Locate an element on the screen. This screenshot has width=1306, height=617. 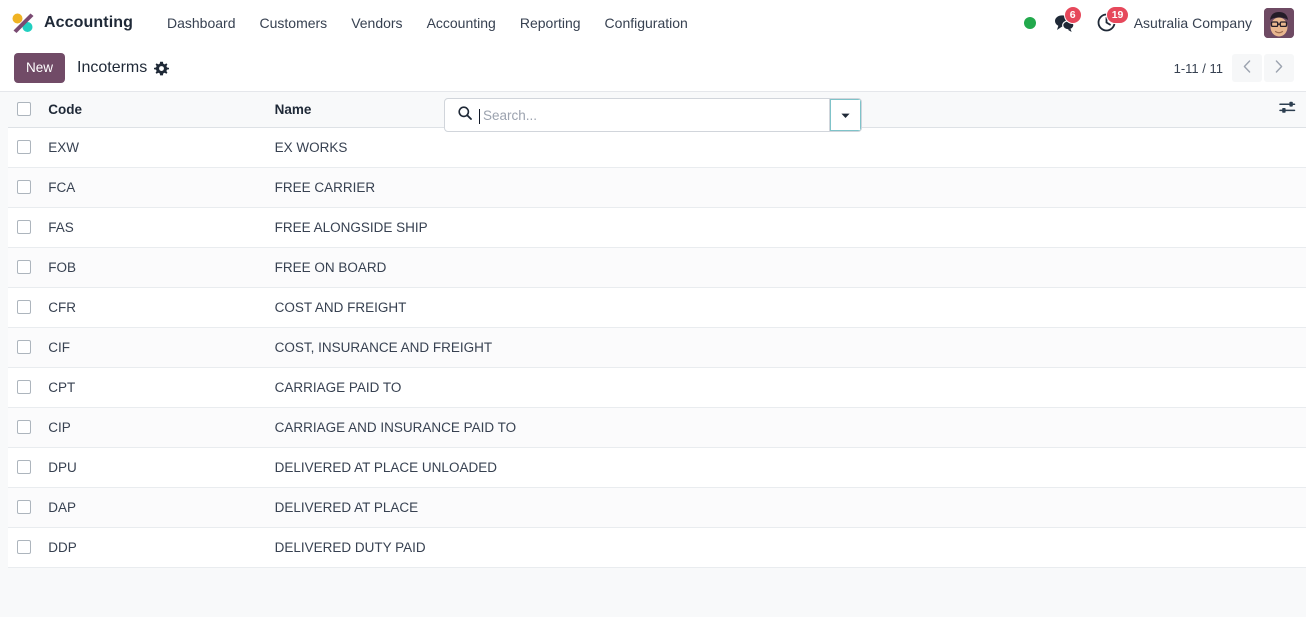
table-row: CIP CARRIAGE AND INSURANCE PAID TO is located at coordinates (657, 427).